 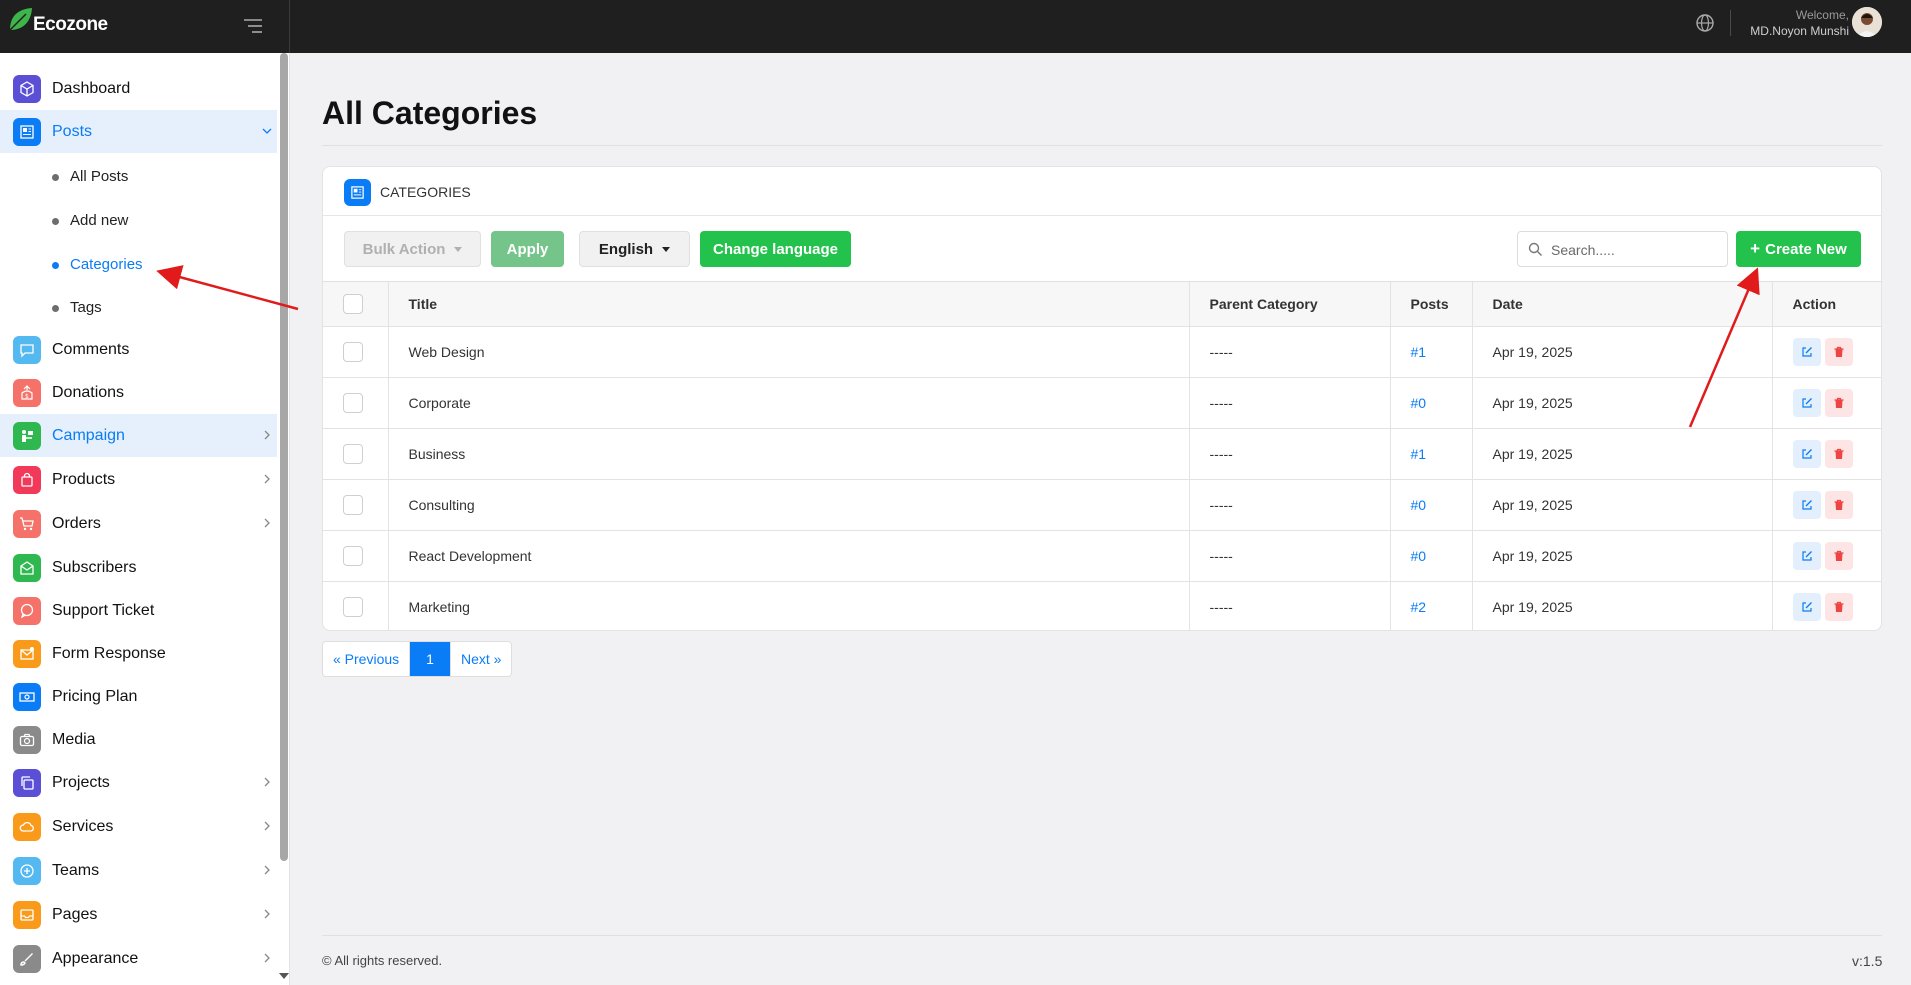 What do you see at coordinates (138, 307) in the screenshot?
I see `sidebar-subitem-tags: Tags` at bounding box center [138, 307].